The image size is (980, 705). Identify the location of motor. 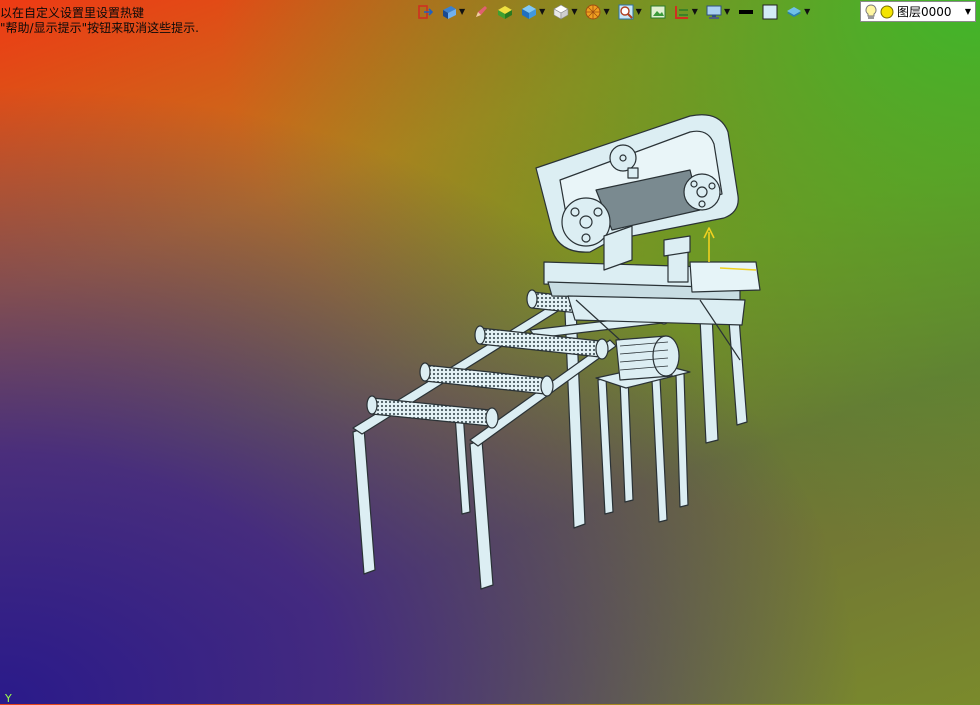
(647, 358).